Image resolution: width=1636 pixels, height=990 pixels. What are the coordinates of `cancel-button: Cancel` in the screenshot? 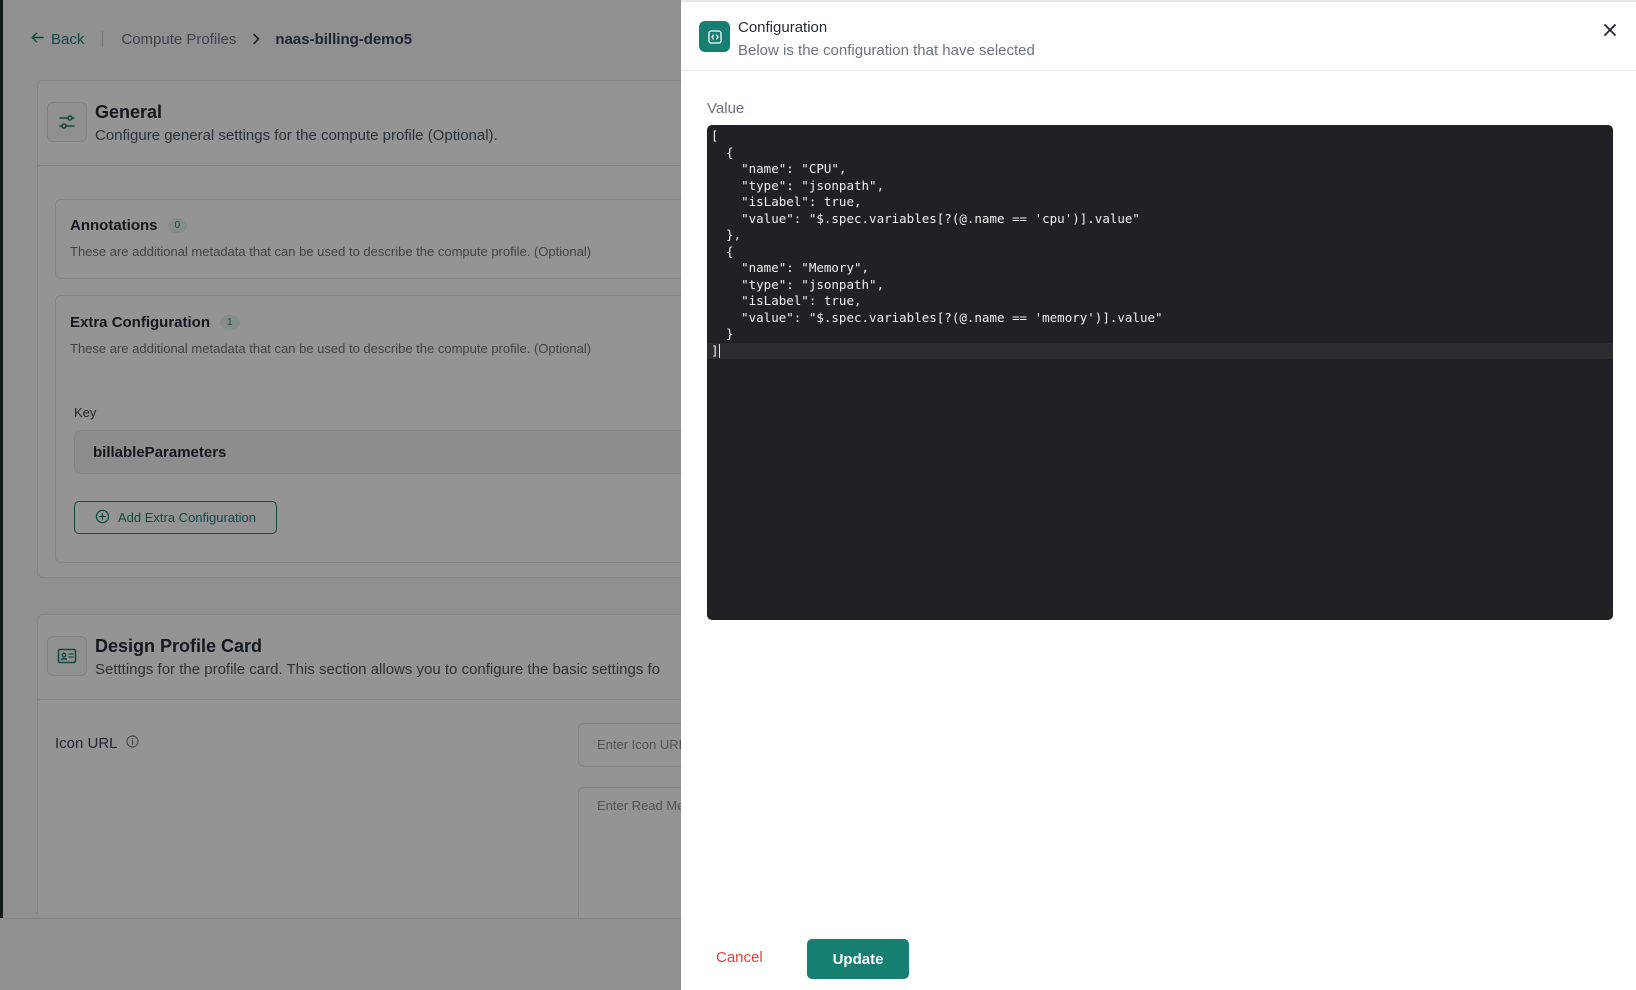 It's located at (739, 957).